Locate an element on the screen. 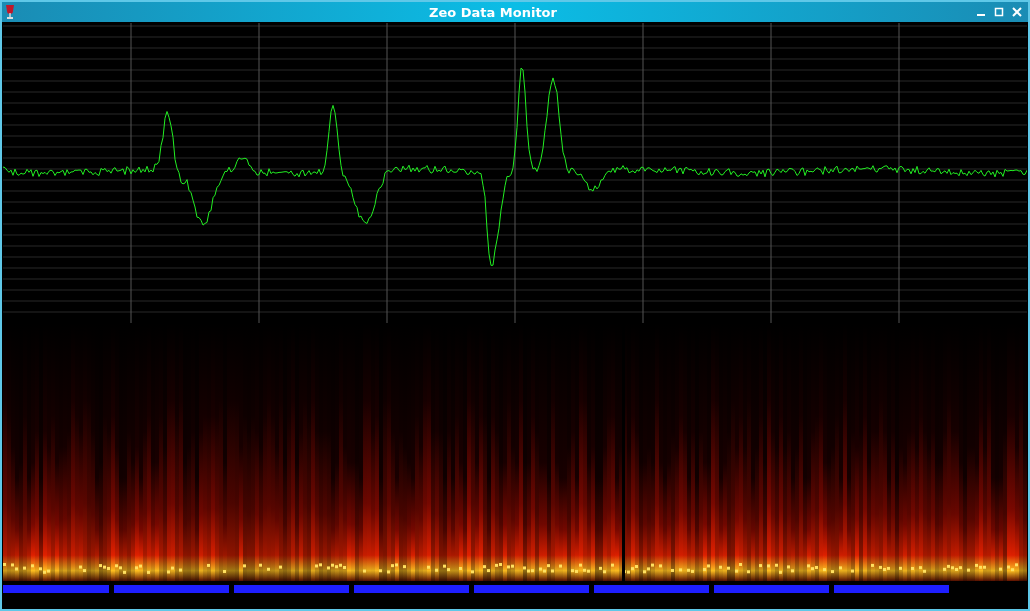  window-title: Zeo Data Monitor is located at coordinates (493, 12).